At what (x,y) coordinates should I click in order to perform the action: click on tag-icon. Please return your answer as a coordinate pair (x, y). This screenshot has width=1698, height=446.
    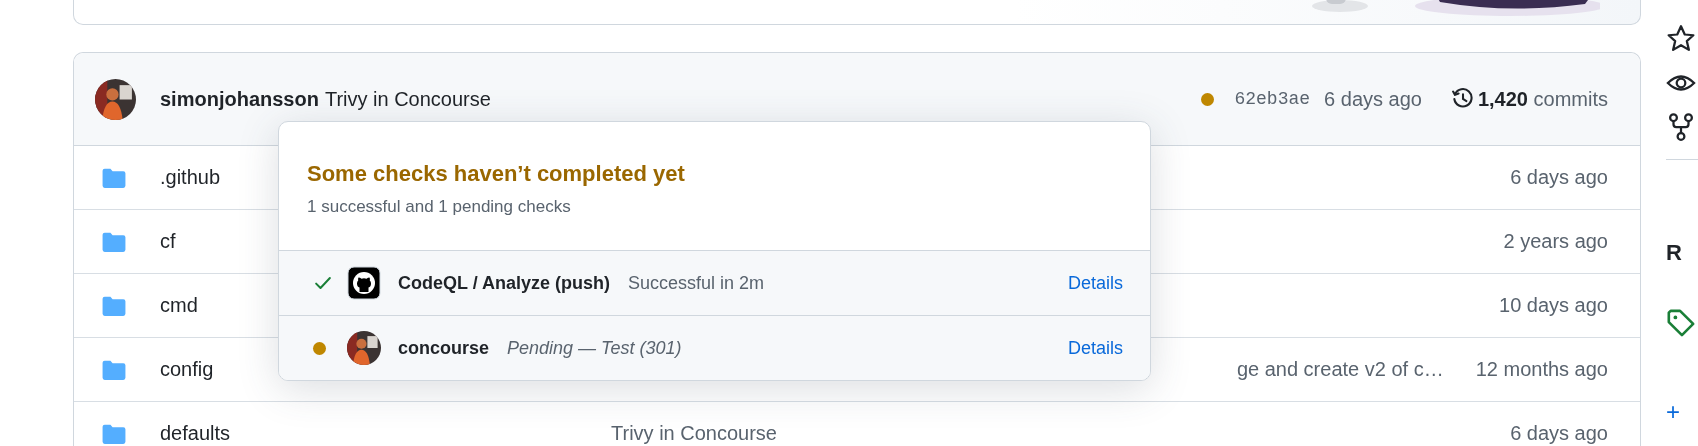
    Looking at the image, I should click on (1681, 323).